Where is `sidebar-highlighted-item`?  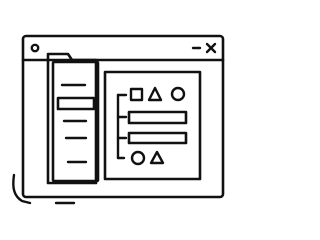 sidebar-highlighted-item is located at coordinates (76, 103).